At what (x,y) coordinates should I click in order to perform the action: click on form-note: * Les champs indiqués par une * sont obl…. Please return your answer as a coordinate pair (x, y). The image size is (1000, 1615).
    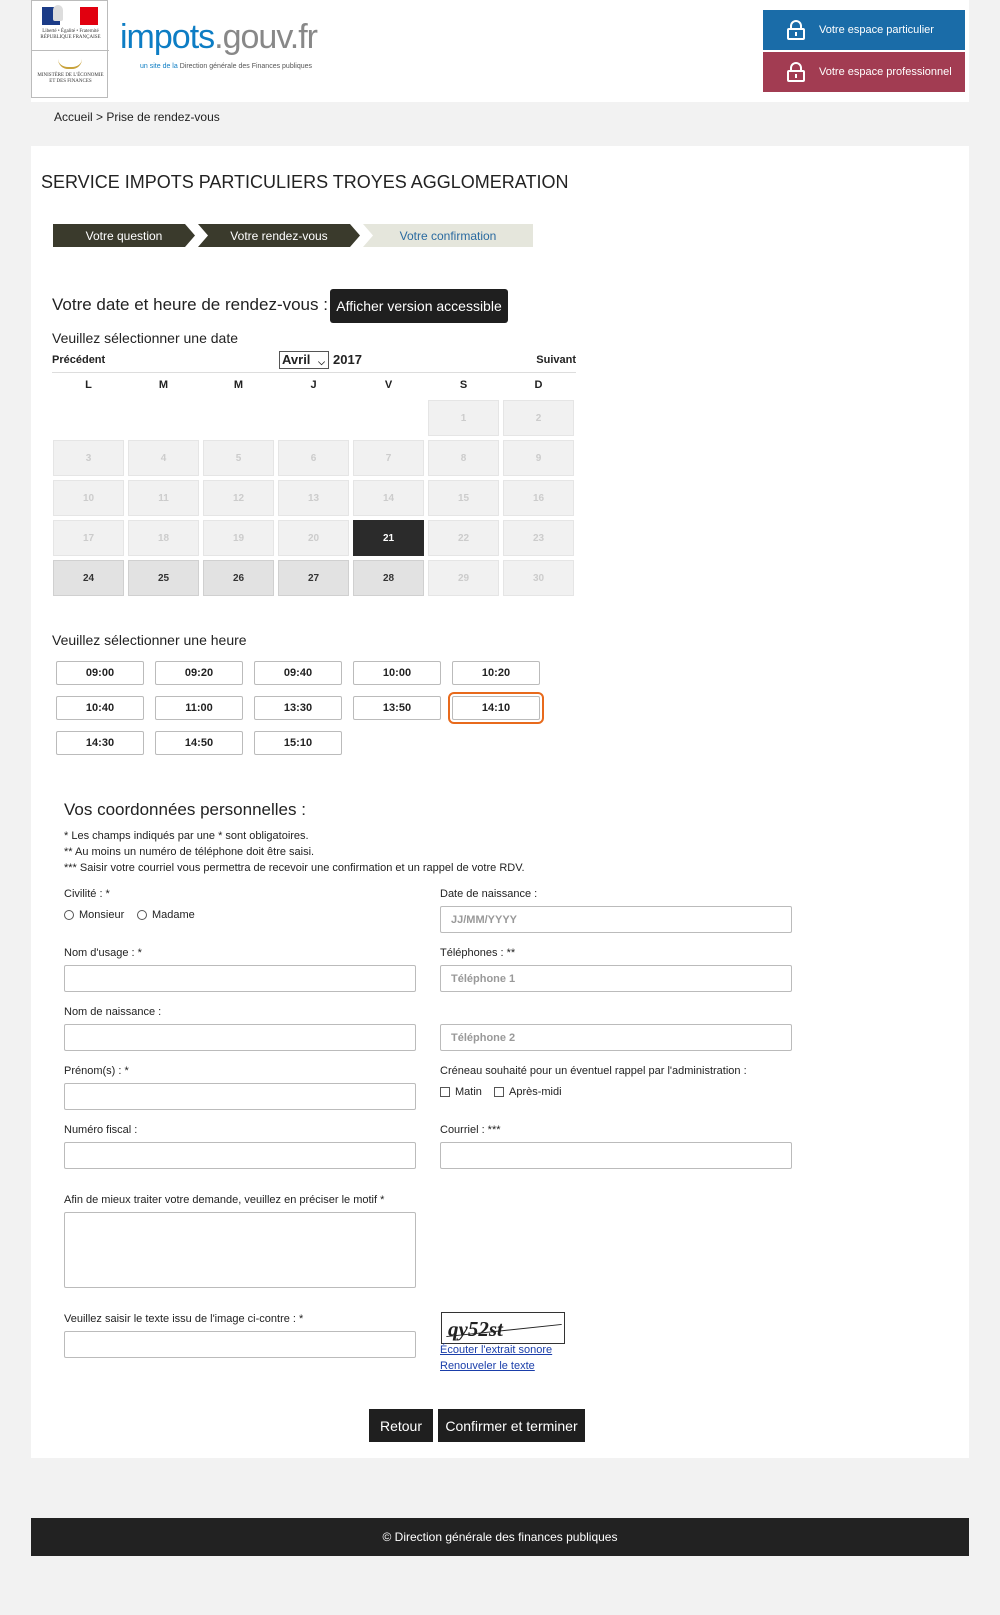
    Looking at the image, I should click on (186, 836).